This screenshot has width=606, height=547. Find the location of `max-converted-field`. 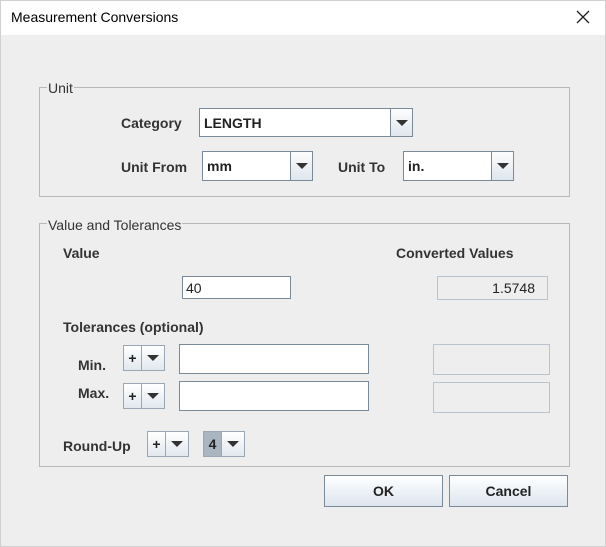

max-converted-field is located at coordinates (491, 397).